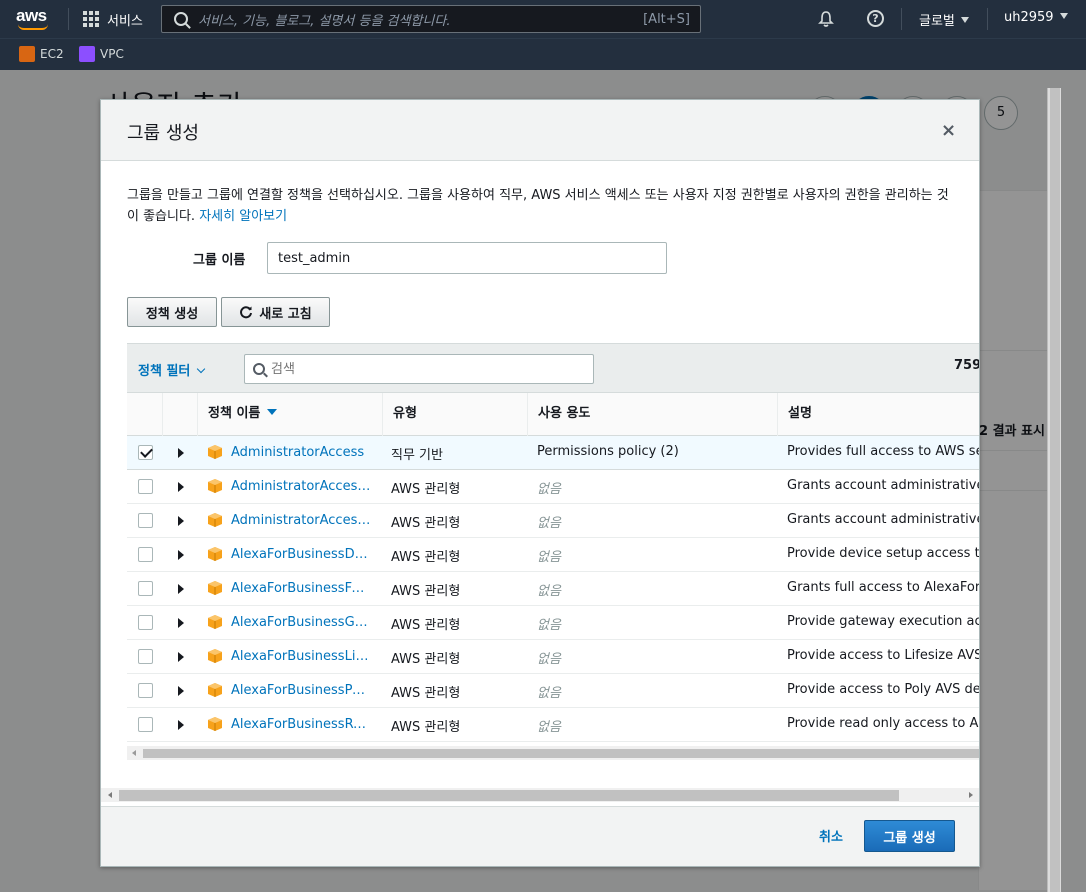 Image resolution: width=1086 pixels, height=892 pixels. I want to click on filter-label: 정책 필터, so click(164, 371).